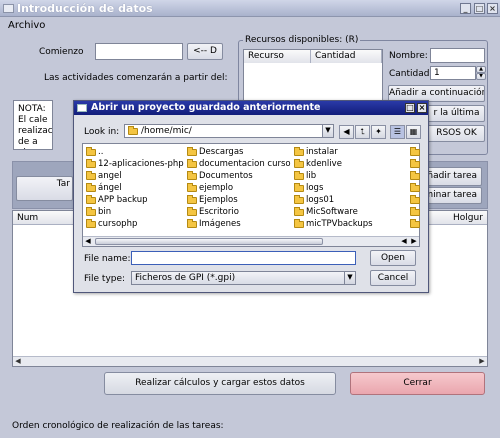 The height and width of the screenshot is (438, 500). I want to click on detail-view-icon: ▦, so click(413, 132).